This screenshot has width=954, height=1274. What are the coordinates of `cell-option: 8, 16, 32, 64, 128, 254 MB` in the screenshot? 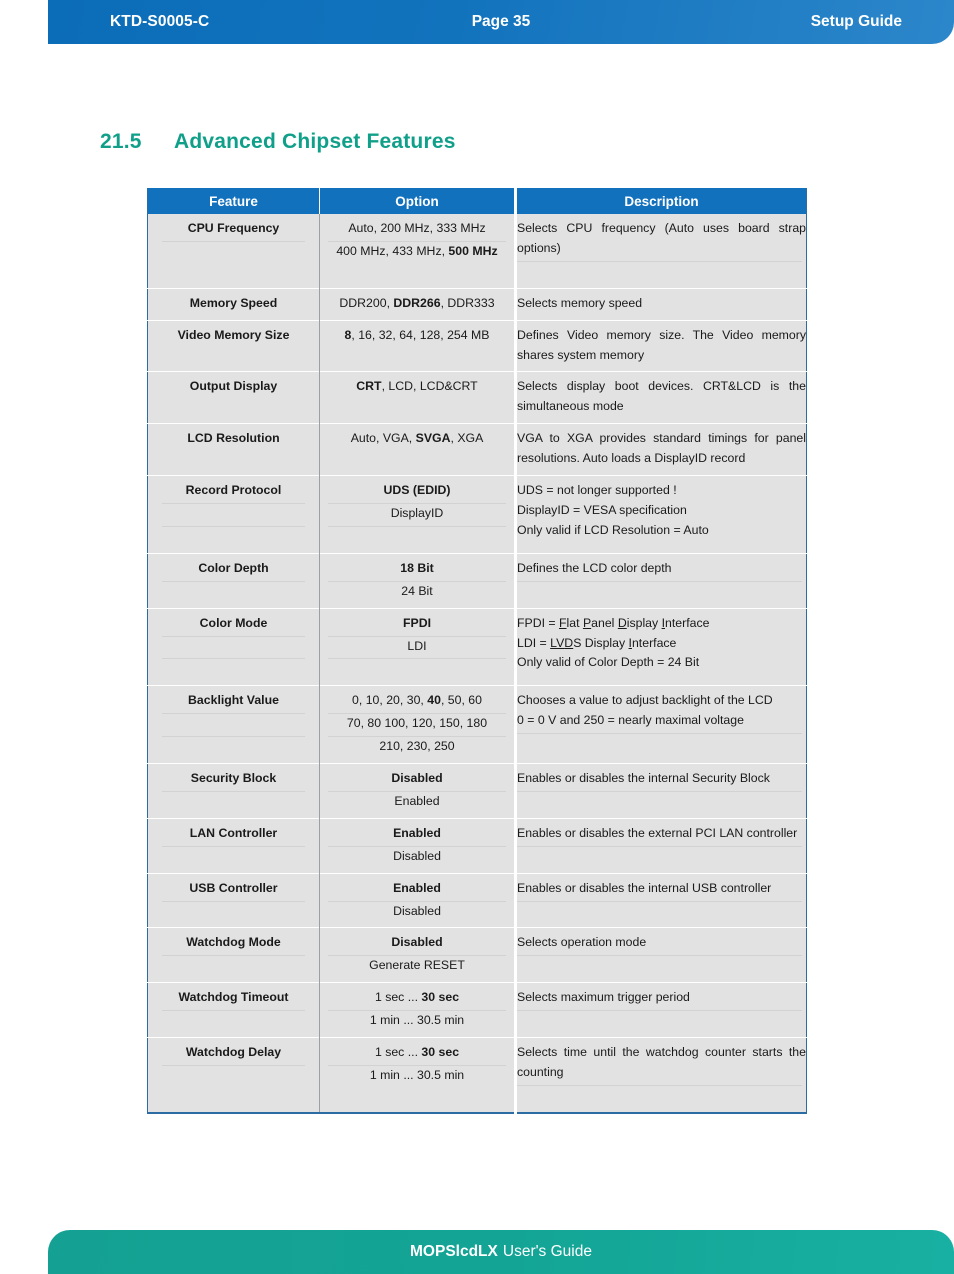 It's located at (418, 345).